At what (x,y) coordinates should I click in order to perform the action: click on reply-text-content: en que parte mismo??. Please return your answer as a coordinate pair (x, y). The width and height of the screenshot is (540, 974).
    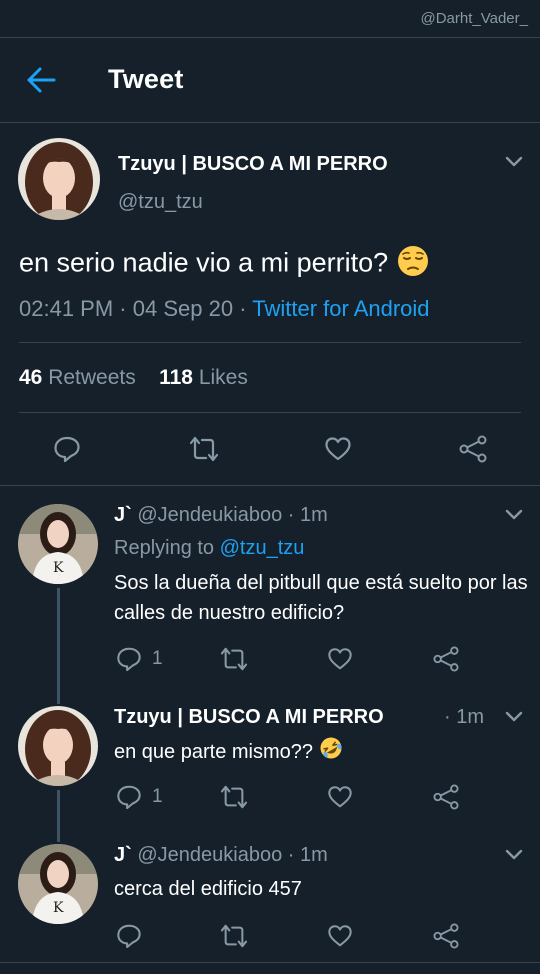
    Looking at the image, I should click on (214, 751).